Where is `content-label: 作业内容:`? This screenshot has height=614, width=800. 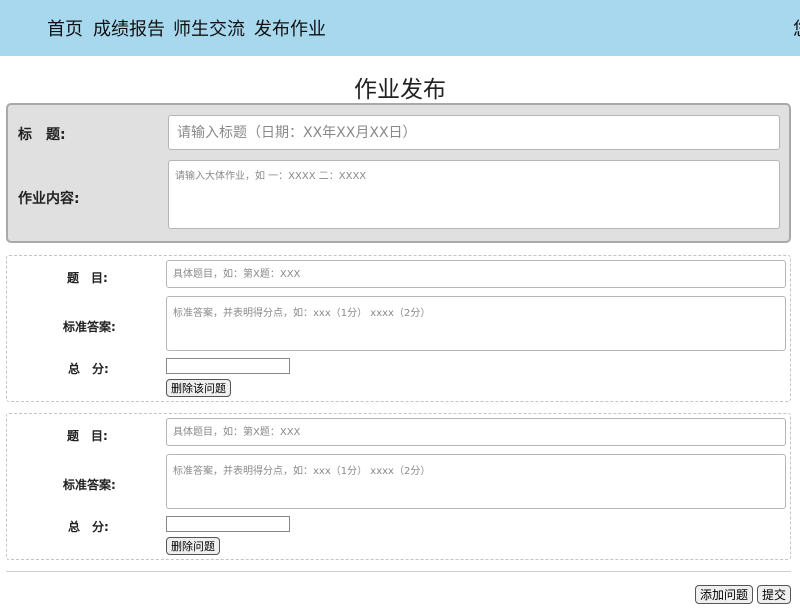 content-label: 作业内容: is located at coordinates (49, 199).